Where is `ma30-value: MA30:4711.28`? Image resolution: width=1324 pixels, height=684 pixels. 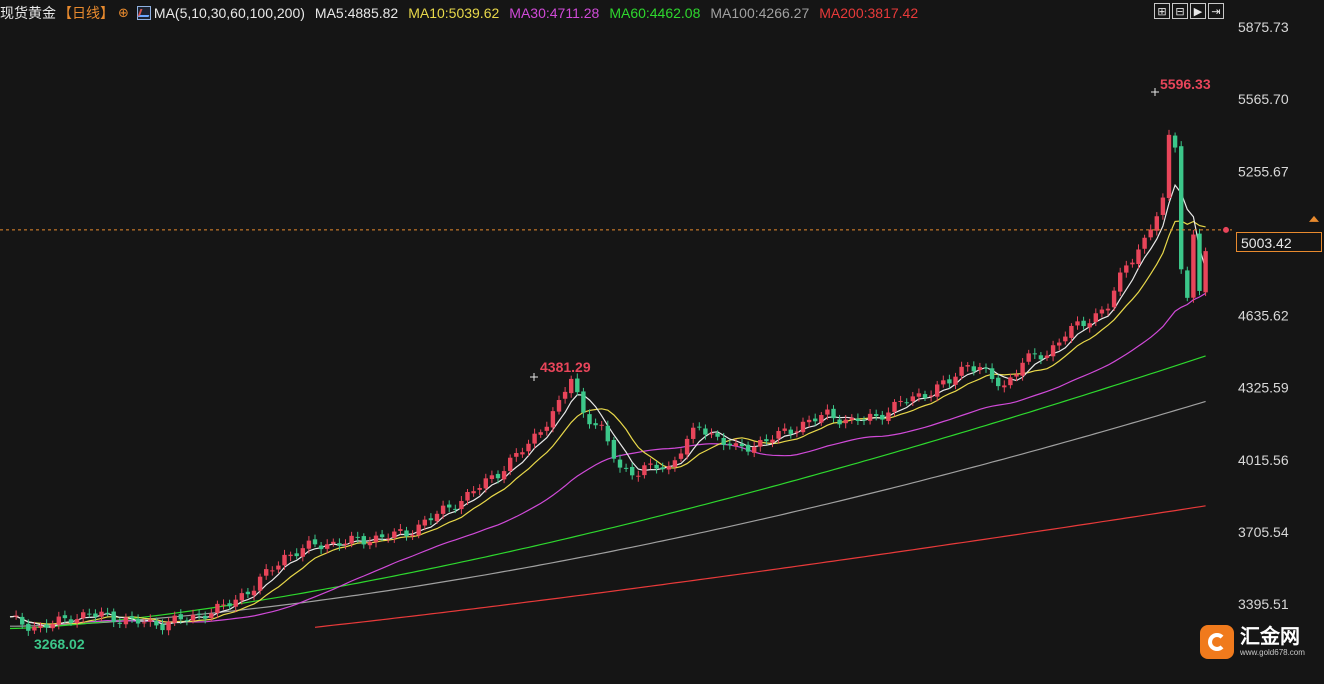 ma30-value: MA30:4711.28 is located at coordinates (554, 13).